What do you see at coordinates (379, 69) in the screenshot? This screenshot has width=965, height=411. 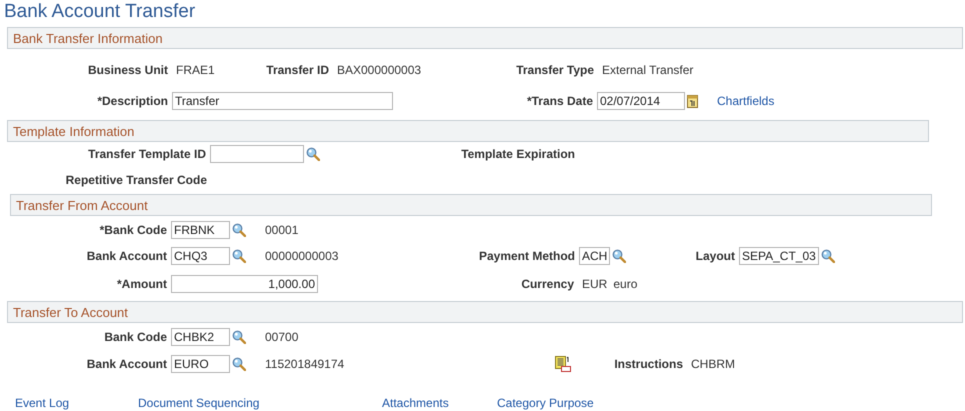 I see `field-value: BAX000000003` at bounding box center [379, 69].